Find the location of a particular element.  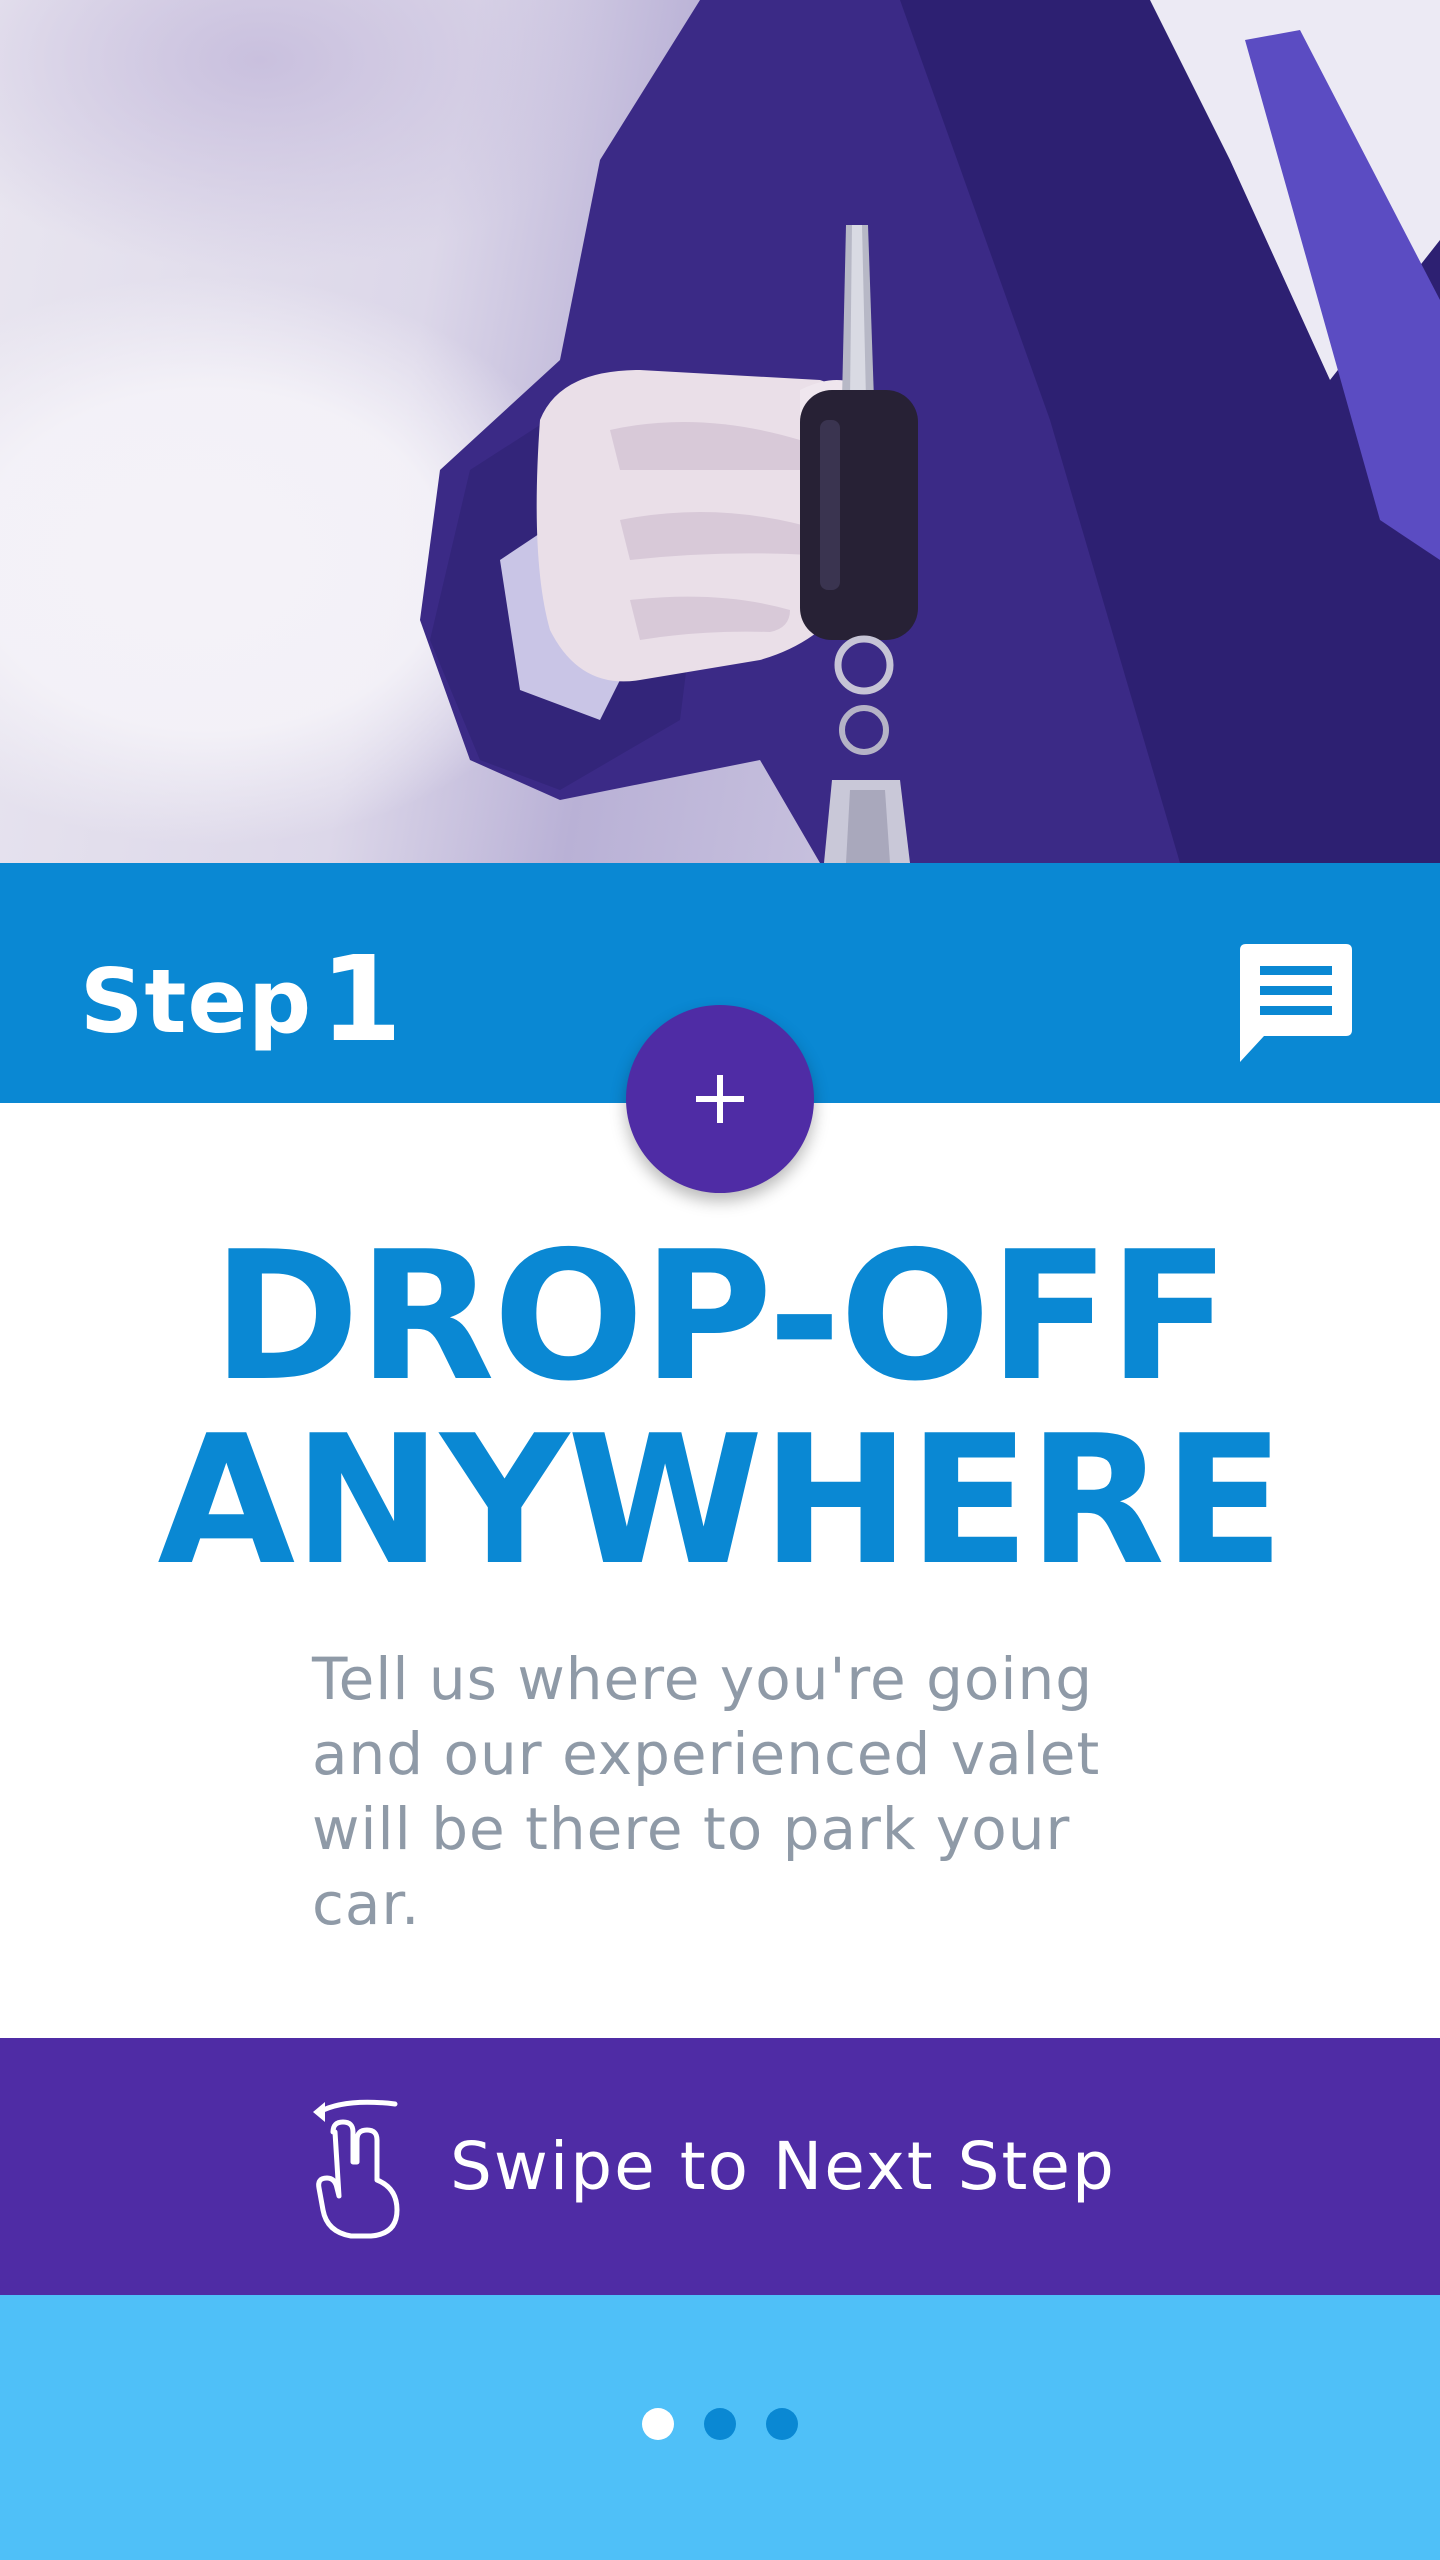

step-number: 1 is located at coordinates (361, 999).